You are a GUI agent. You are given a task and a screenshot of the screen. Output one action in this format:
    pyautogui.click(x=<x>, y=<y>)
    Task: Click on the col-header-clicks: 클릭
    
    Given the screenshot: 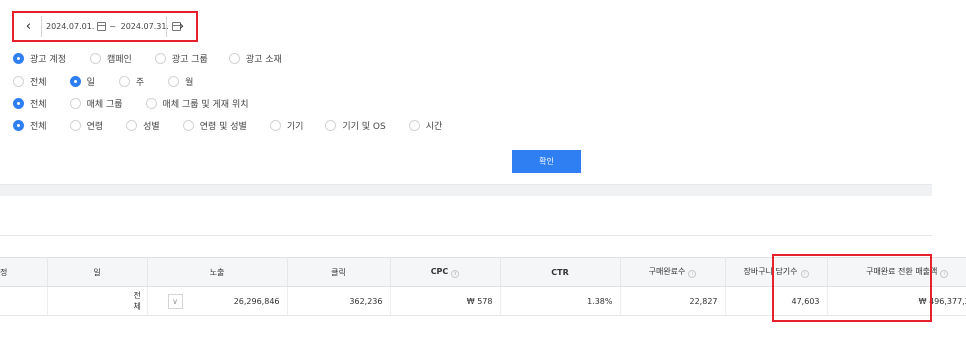 What is the action you would take?
    pyautogui.click(x=339, y=272)
    